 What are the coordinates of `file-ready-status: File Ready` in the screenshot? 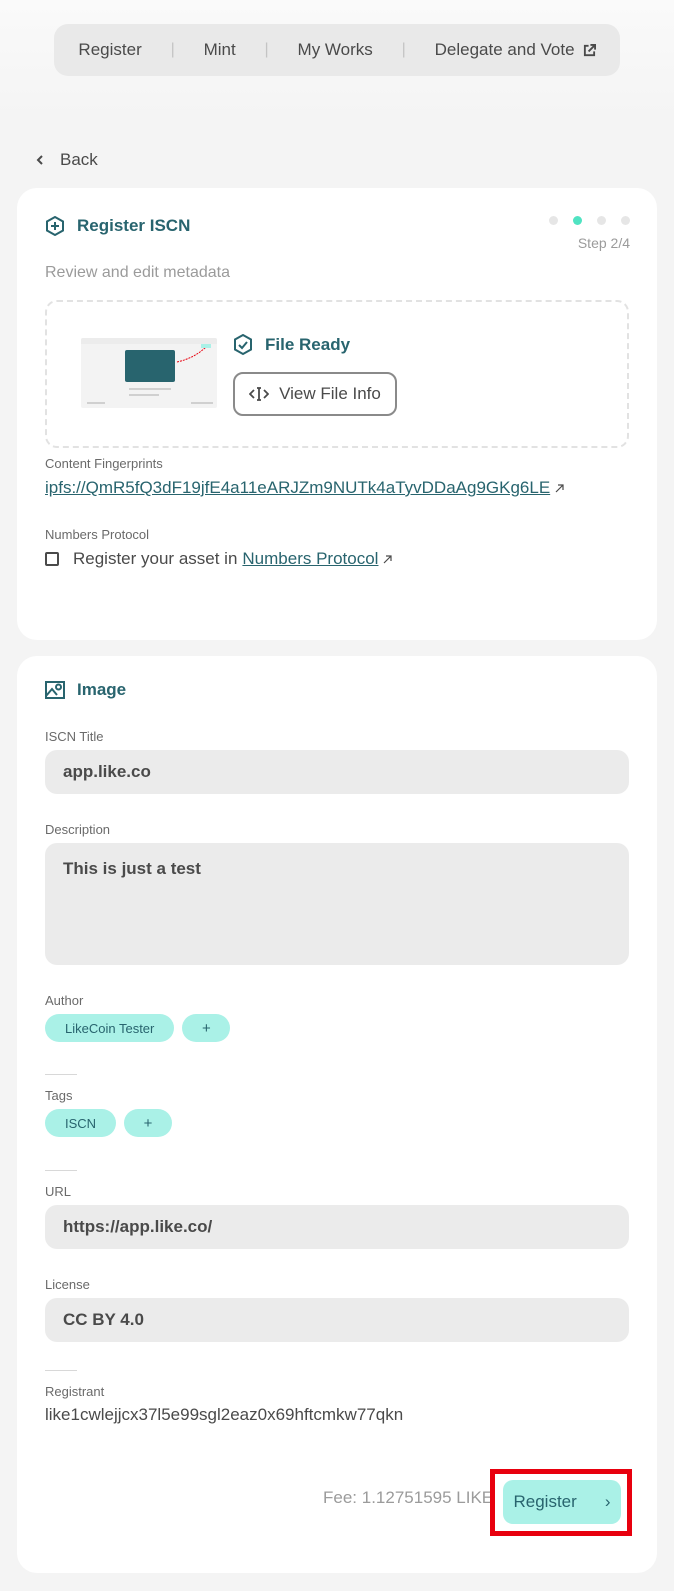 It's located at (291, 345).